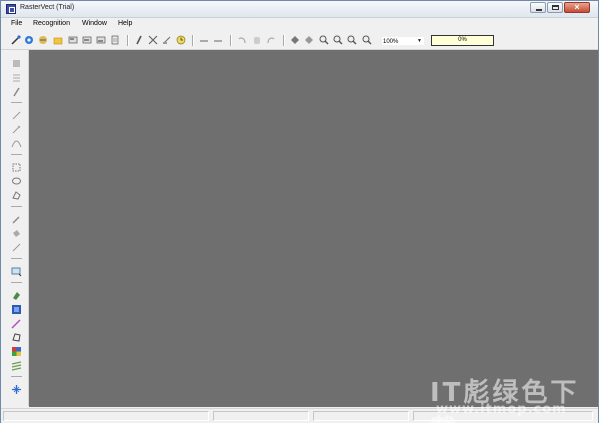 This screenshot has width=599, height=446. I want to click on app-logo-icon, so click(11, 9).